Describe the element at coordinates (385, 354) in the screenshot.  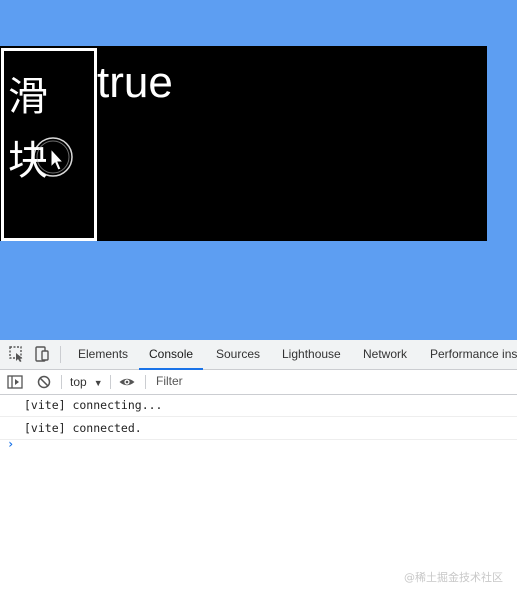
I see `tab-network: Network` at that location.